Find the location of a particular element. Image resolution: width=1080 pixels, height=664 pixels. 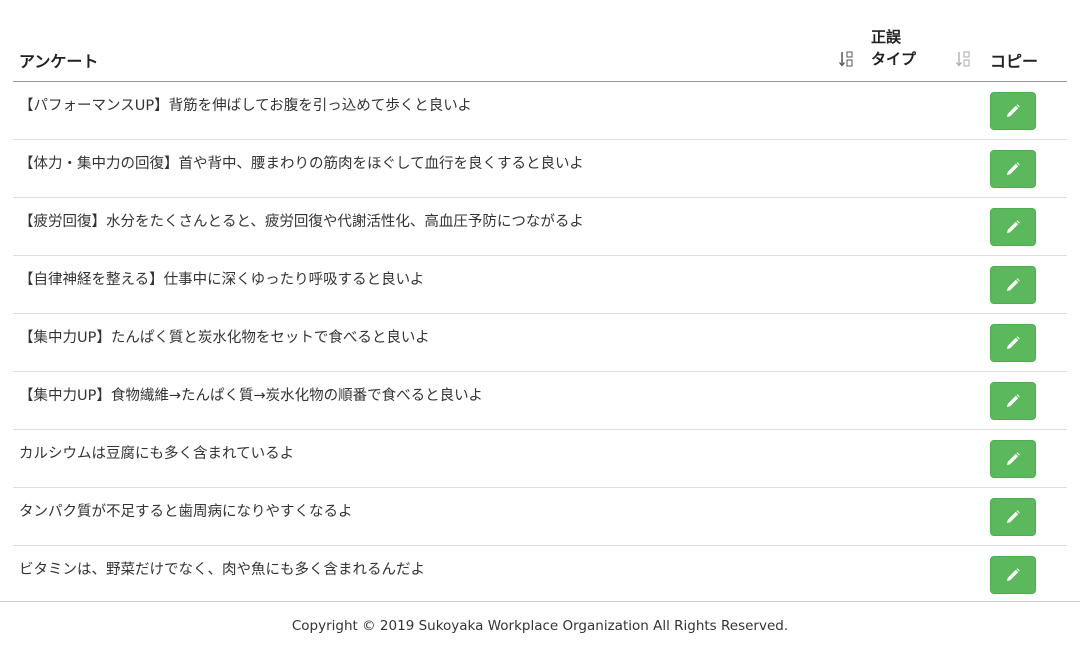

table-row: 【疲労回復】水分をたくさんとると、疲労回復や代謝活性化、高血圧予防につながるよ is located at coordinates (540, 227).